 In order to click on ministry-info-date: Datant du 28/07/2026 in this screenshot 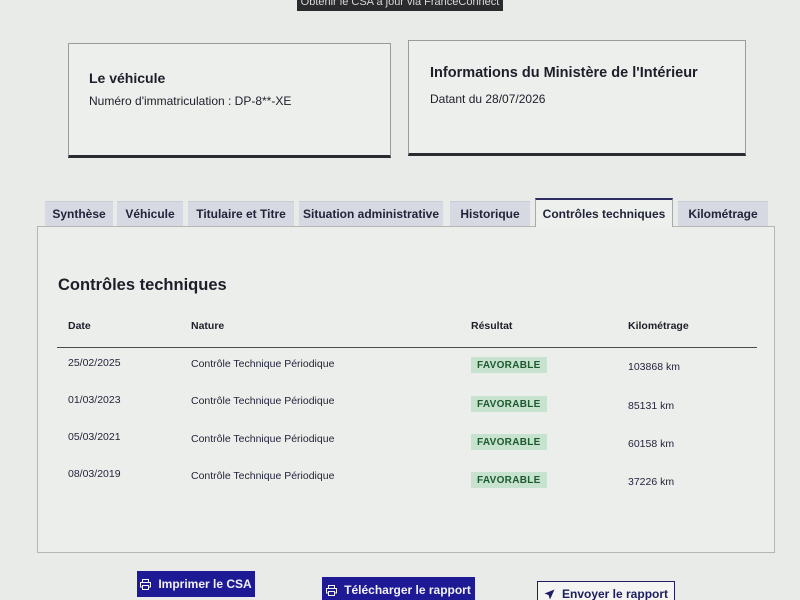, I will do `click(488, 99)`.